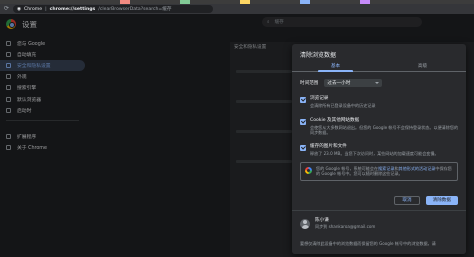  Describe the element at coordinates (374, 153) in the screenshot. I see `option-desc: 释放了 23.0 MB。当您下次访问时，某些网站的加载速度可能会变慢。` at that location.